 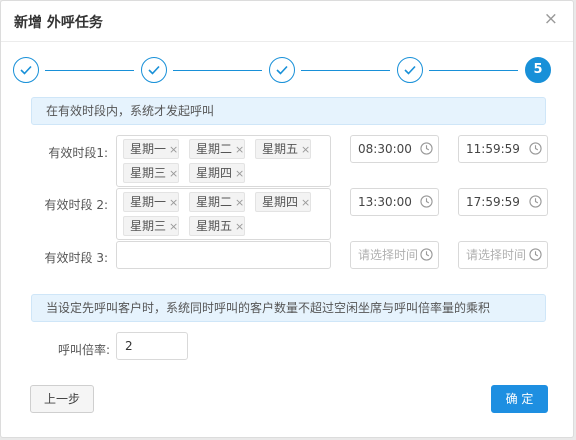 What do you see at coordinates (287, 21) in the screenshot?
I see `dialog-header: 新增 外呼任务 ×` at bounding box center [287, 21].